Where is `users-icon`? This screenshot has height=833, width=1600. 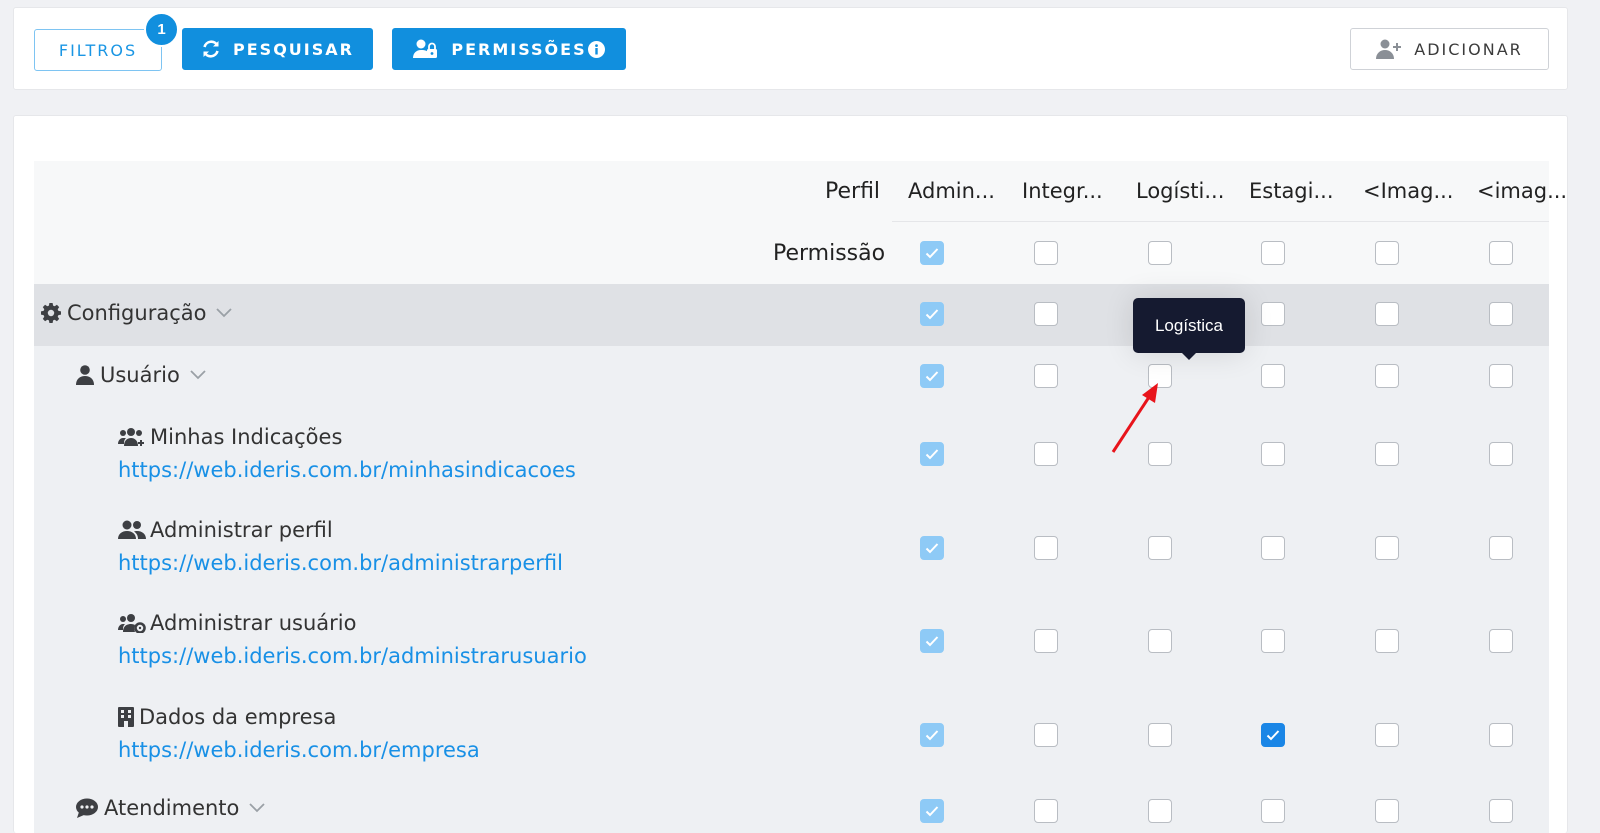
users-icon is located at coordinates (132, 530).